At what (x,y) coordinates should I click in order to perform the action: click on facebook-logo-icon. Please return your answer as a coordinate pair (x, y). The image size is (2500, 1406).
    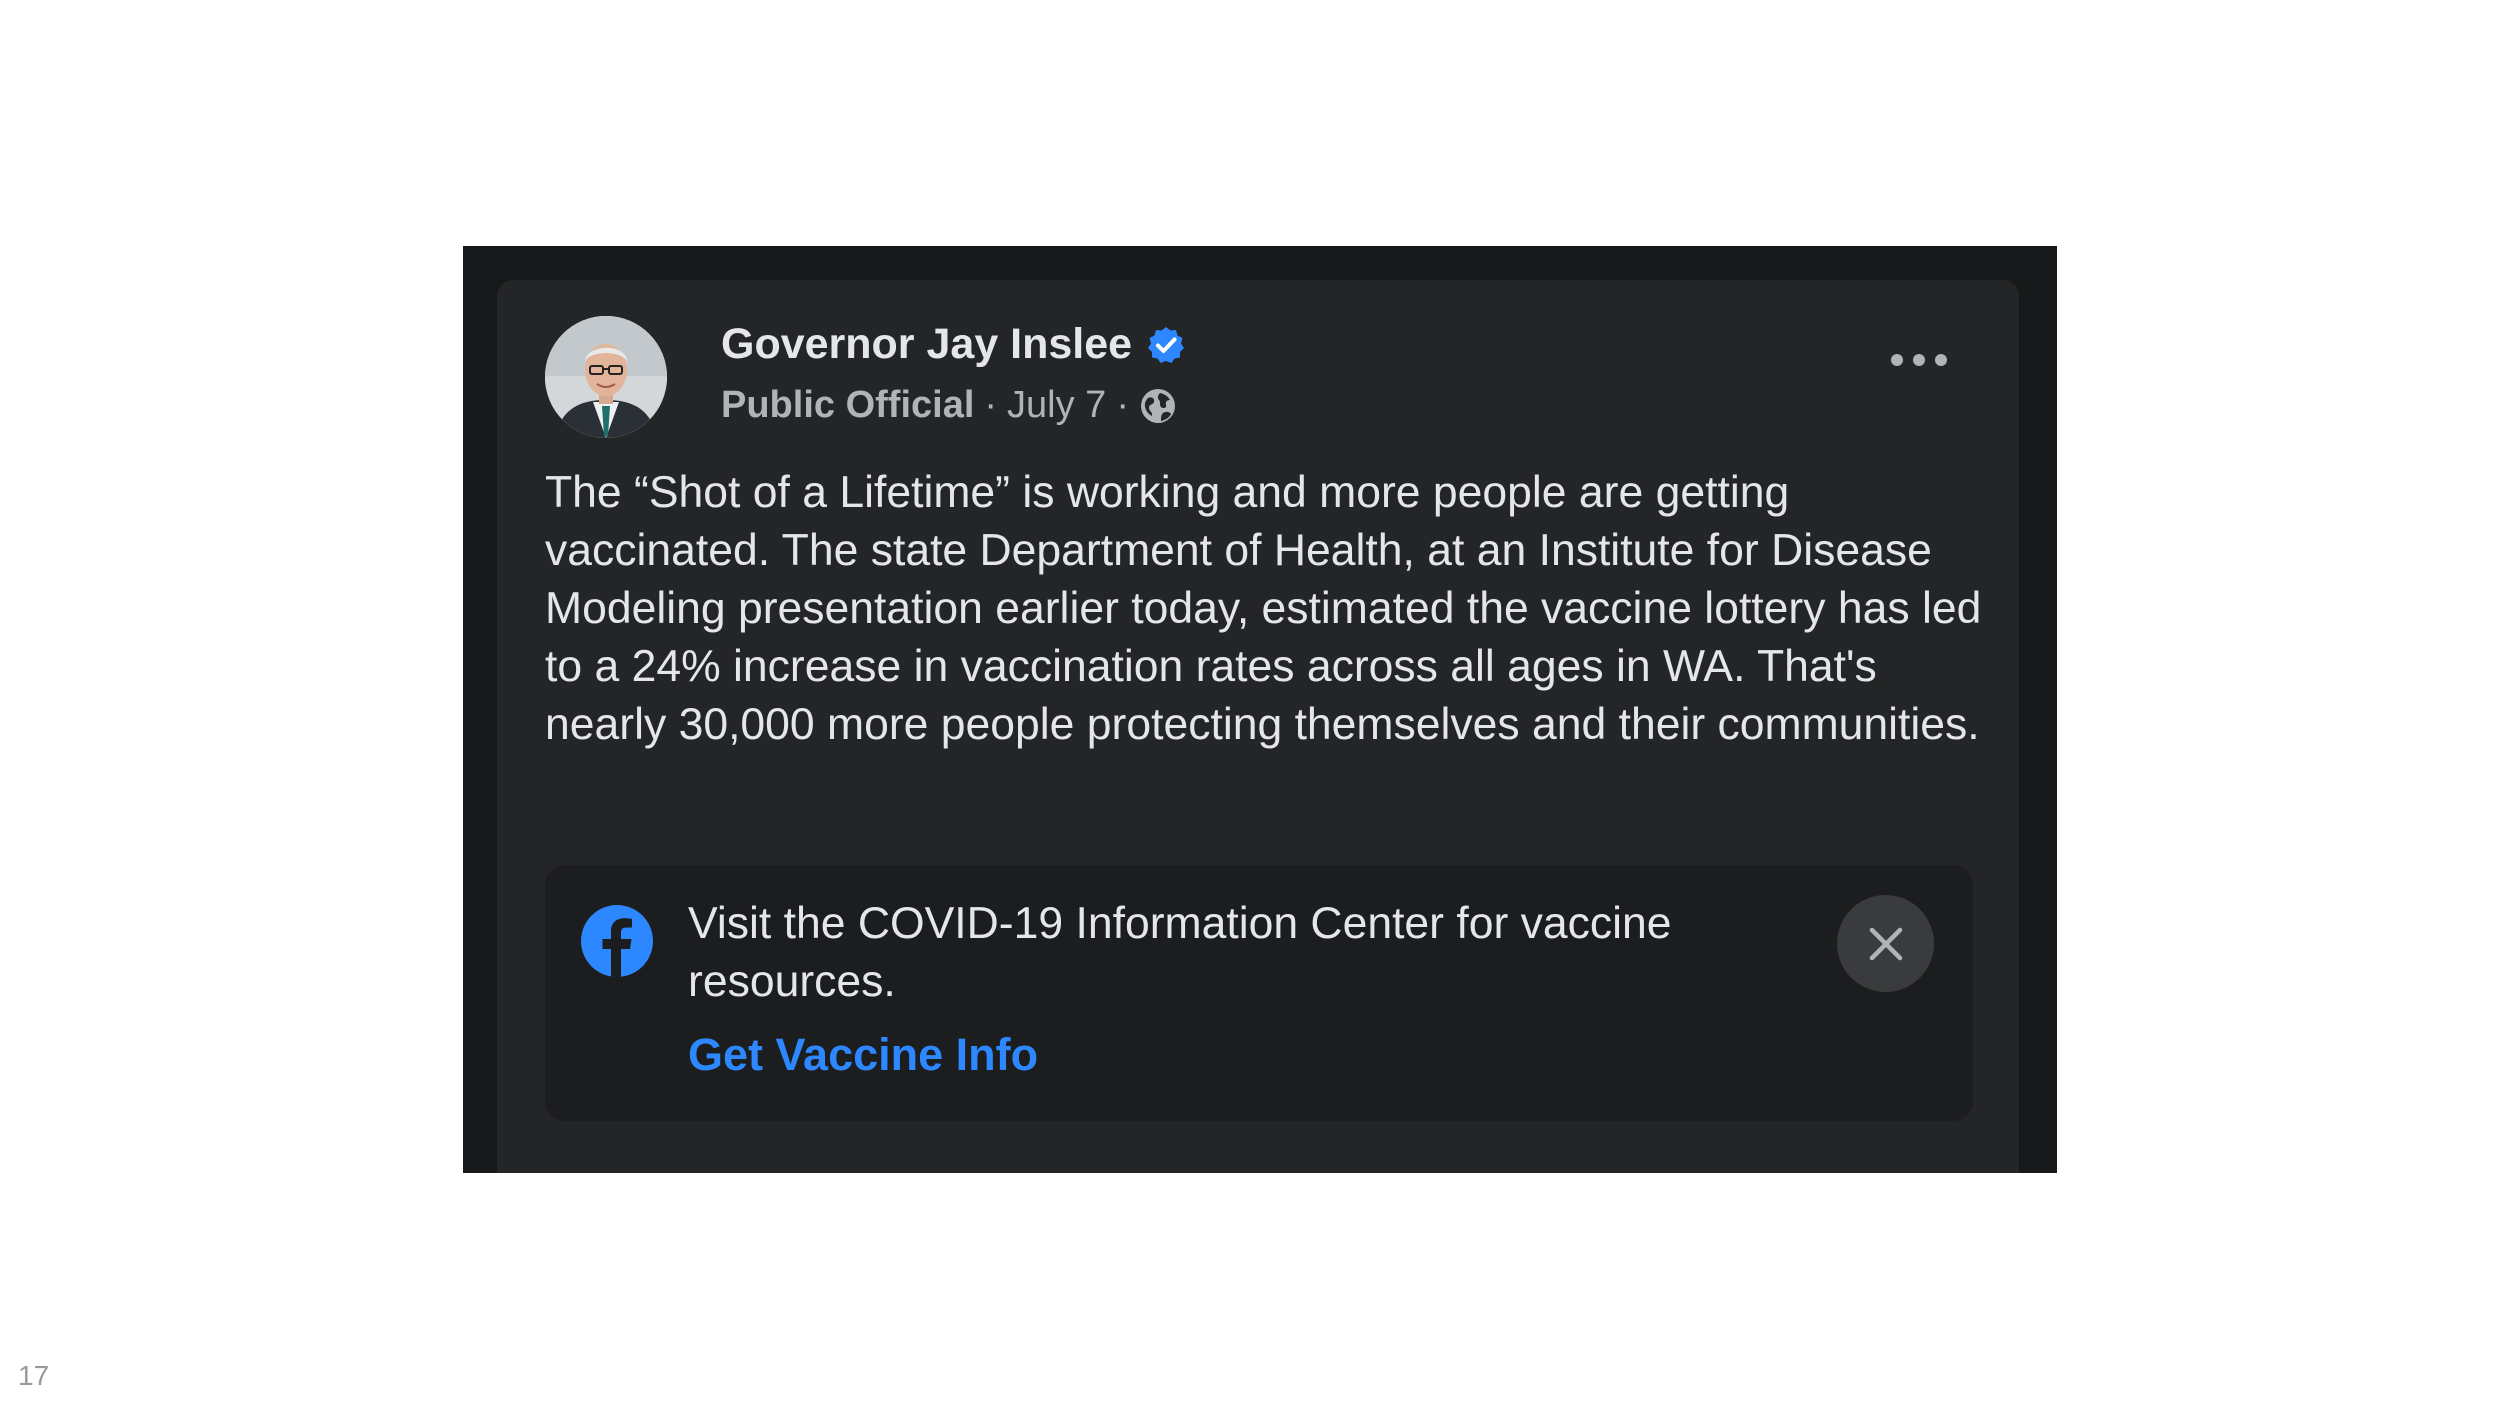
    Looking at the image, I should click on (617, 941).